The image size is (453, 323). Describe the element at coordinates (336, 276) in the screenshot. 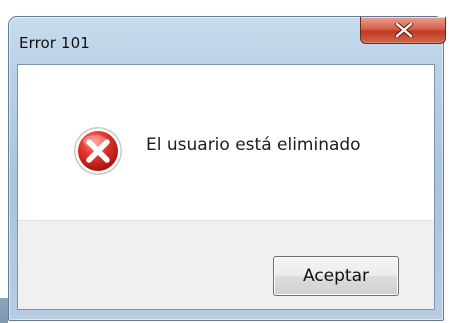

I see `accept-button: Aceptar` at that location.